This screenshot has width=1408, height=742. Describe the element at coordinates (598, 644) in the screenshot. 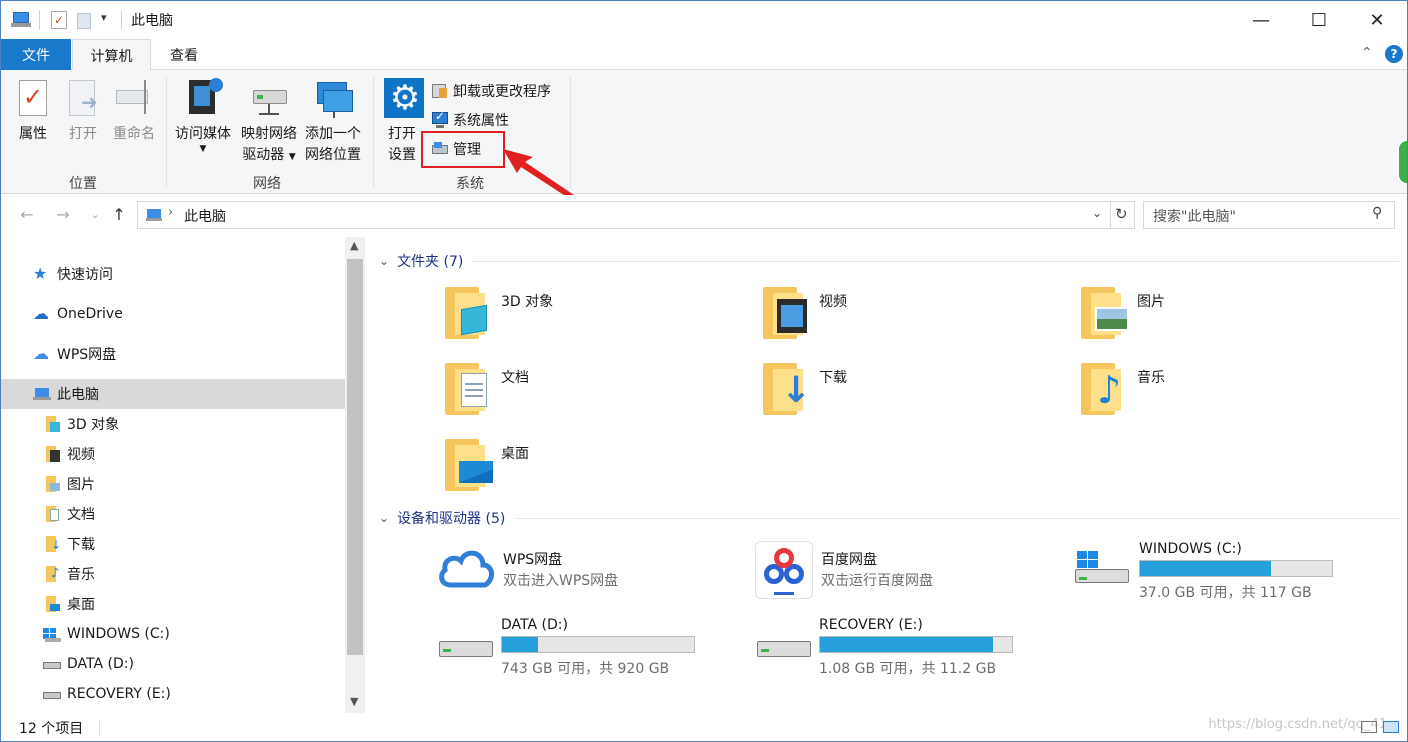

I see `drive-d-usage-bar` at that location.